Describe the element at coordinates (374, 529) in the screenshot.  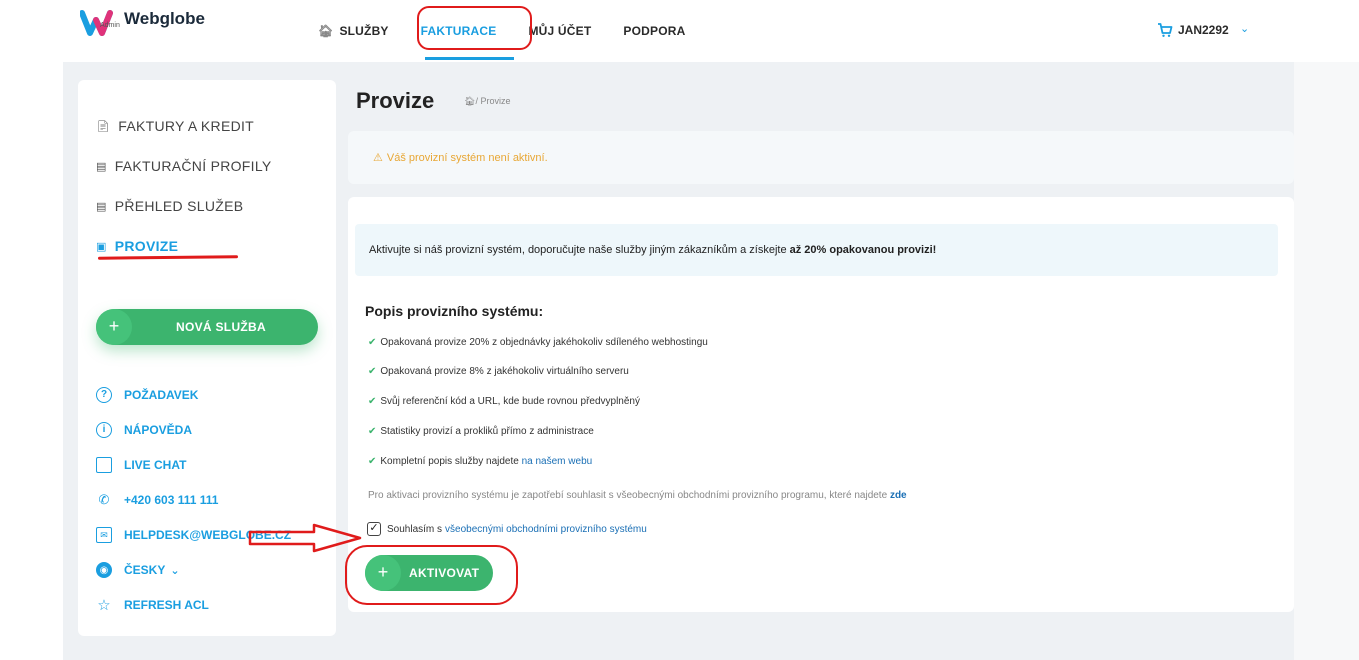
I see `agree-checkbox: ✓` at that location.